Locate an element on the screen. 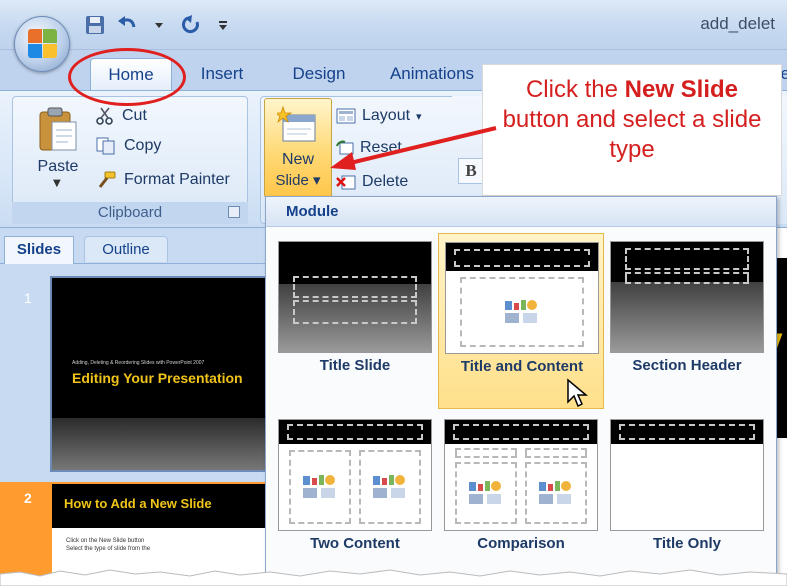 Image resolution: width=787 pixels, height=586 pixels. new-slide-label: New is located at coordinates (297, 159).